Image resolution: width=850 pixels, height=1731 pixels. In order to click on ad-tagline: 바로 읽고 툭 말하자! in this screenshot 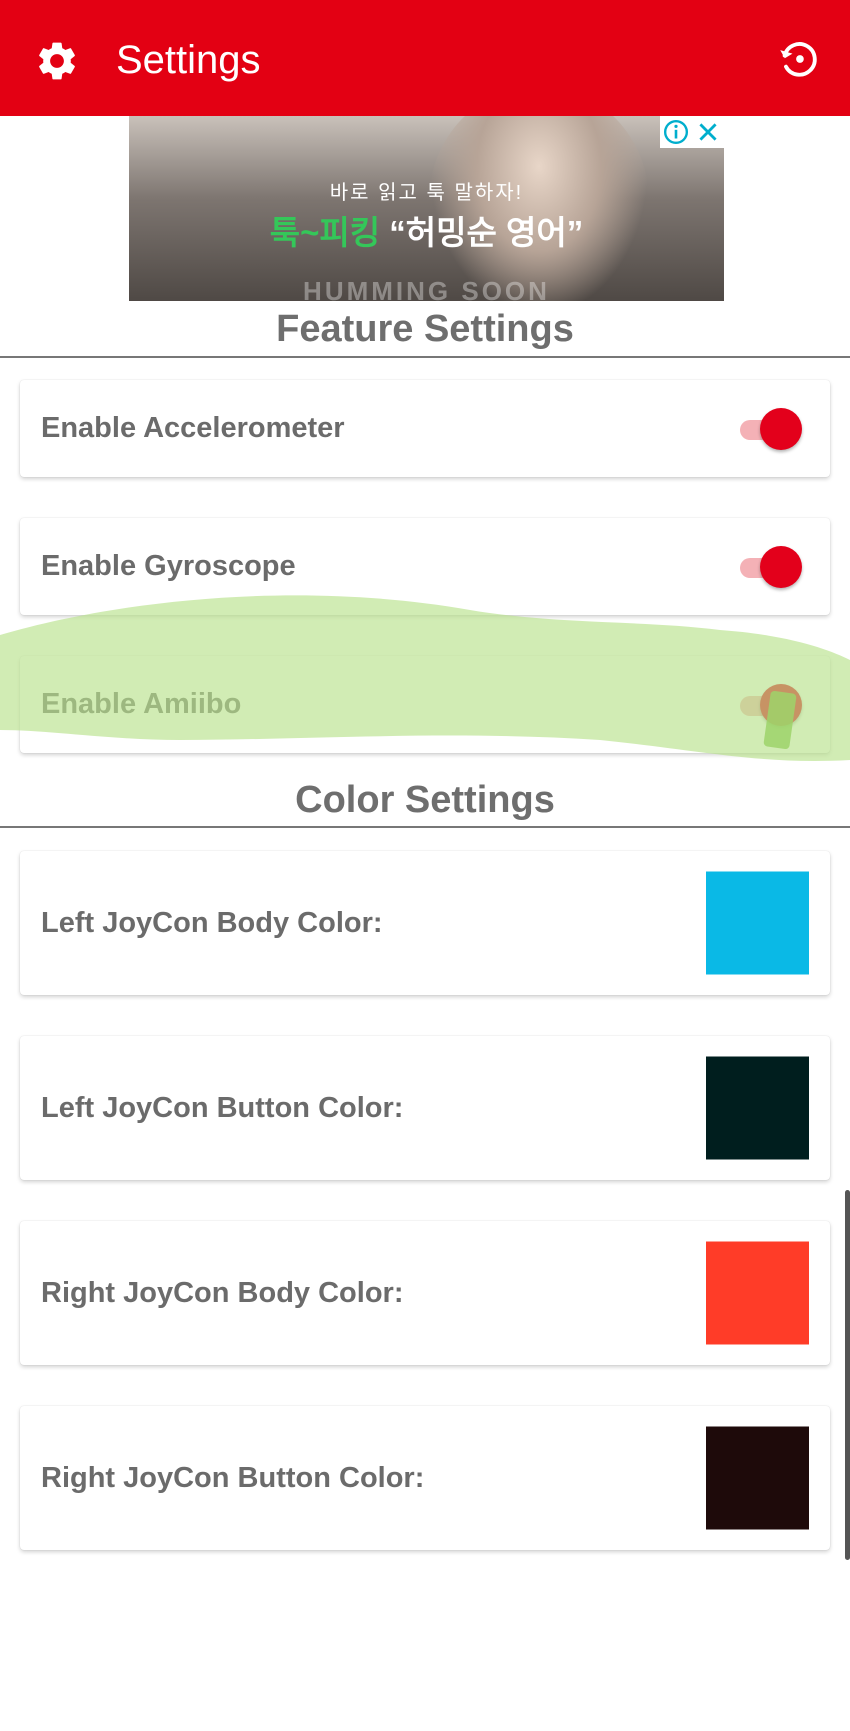, I will do `click(426, 193)`.